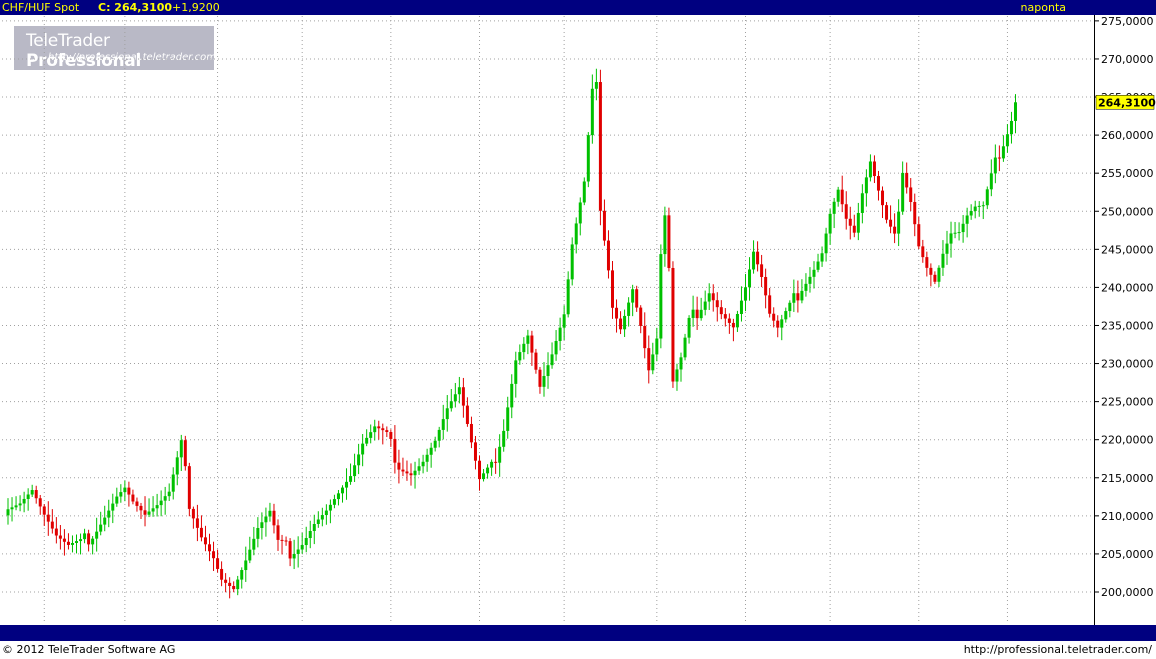 Image resolution: width=1156 pixels, height=659 pixels. What do you see at coordinates (1127, 478) in the screenshot?
I see `y-tick-label: 215,0000` at bounding box center [1127, 478].